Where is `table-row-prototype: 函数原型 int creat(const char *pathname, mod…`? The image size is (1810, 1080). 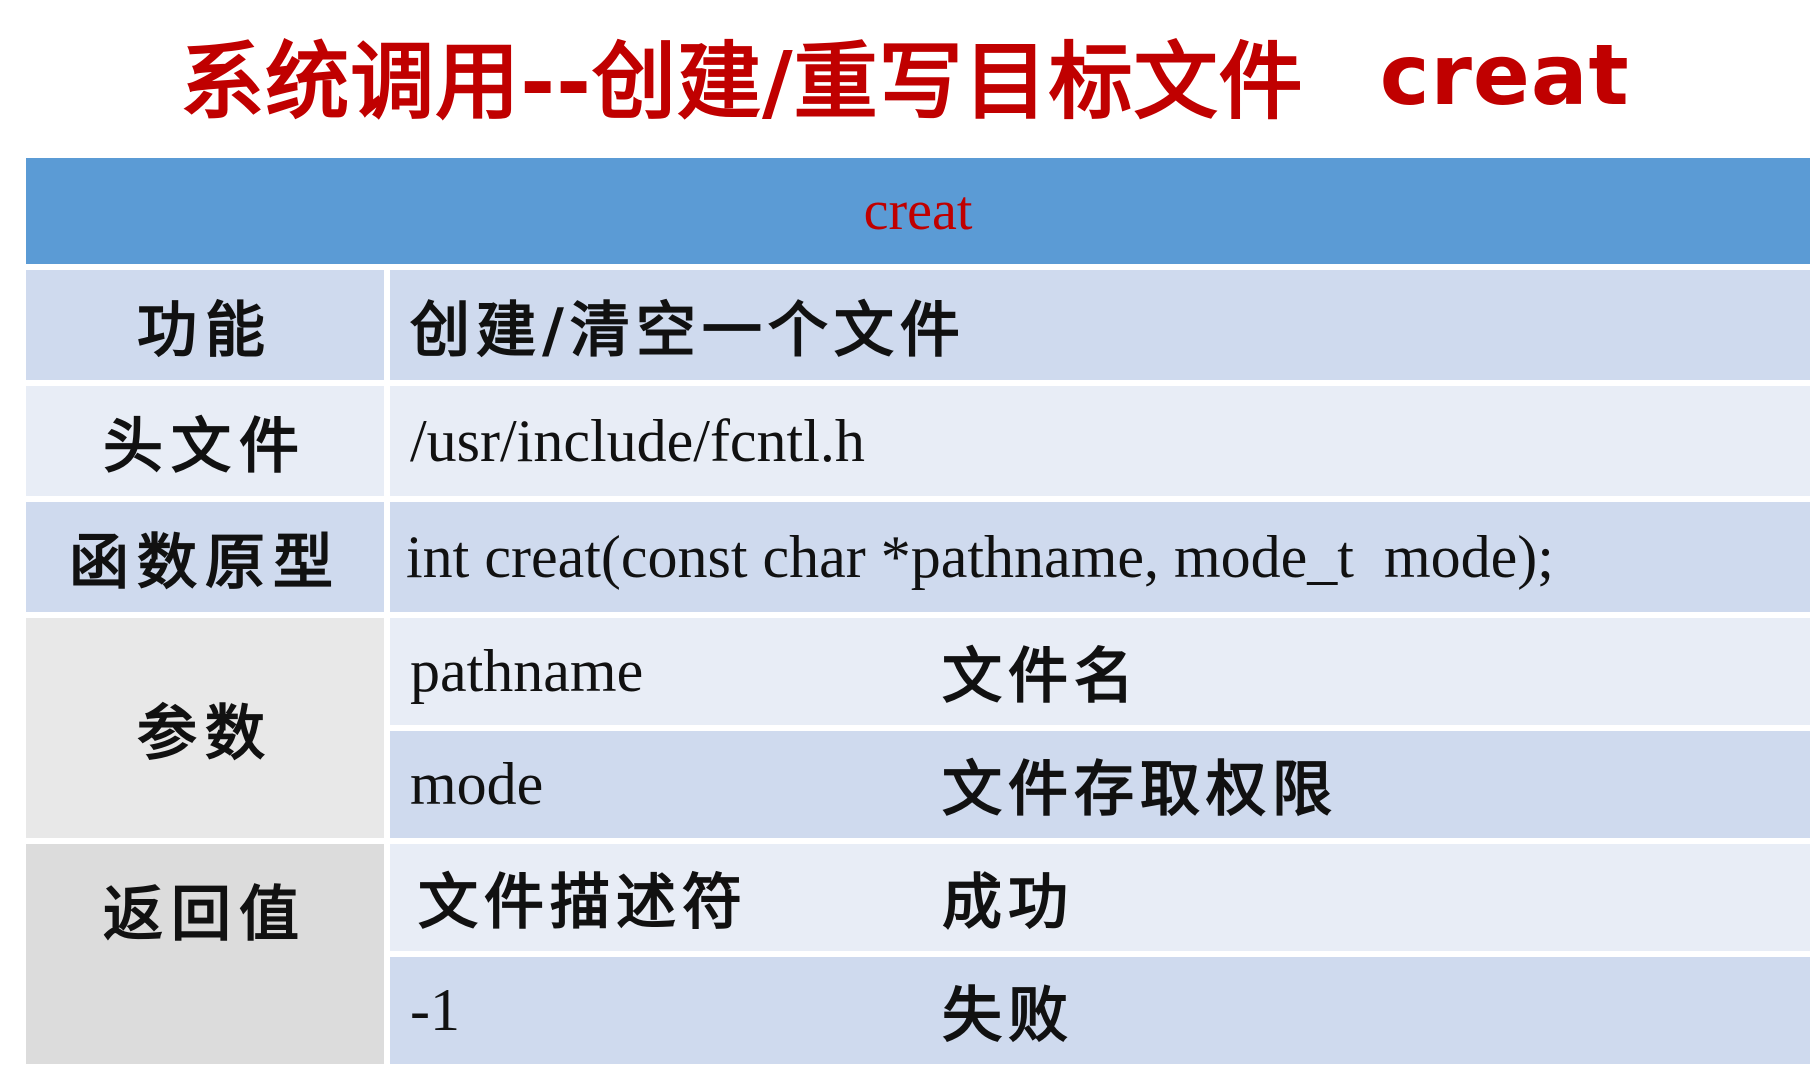
table-row-prototype: 函数原型 int creat(const char *pathname, mod… is located at coordinates (918, 557).